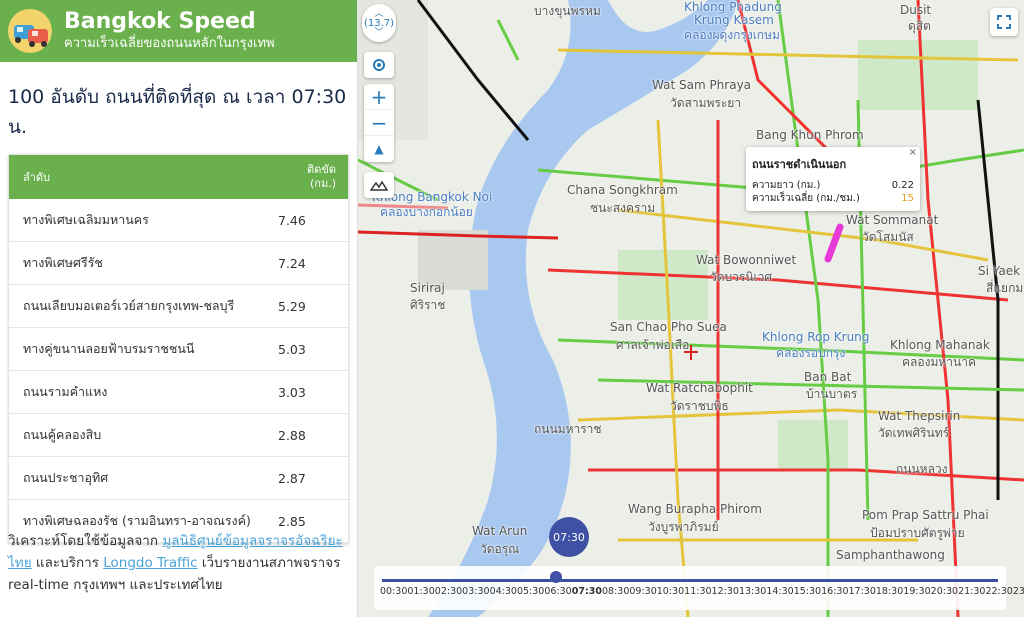 The width and height of the screenshot is (1024, 617). What do you see at coordinates (697, 591) in the screenshot?
I see `time-tick-label: 11:30` at bounding box center [697, 591].